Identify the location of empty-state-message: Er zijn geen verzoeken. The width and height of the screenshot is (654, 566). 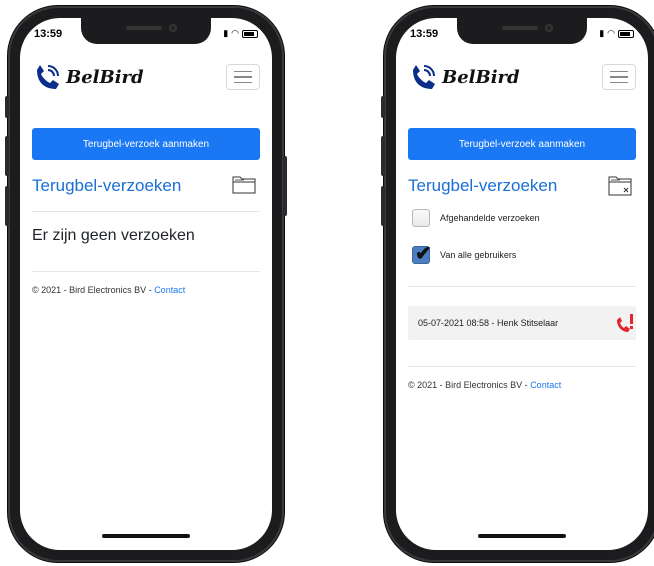
(113, 235).